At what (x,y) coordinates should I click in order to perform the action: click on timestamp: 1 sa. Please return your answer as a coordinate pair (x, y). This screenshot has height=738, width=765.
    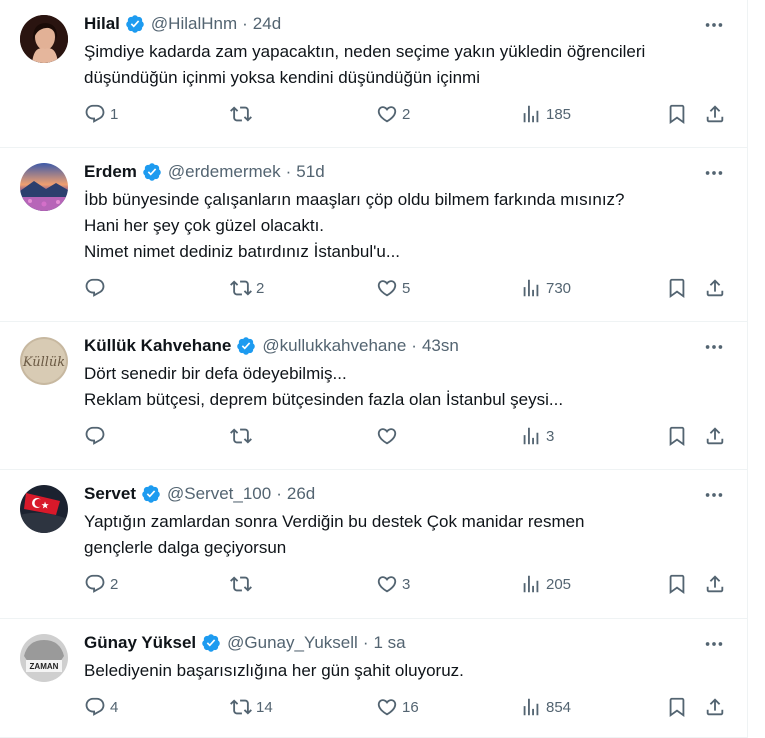
    Looking at the image, I should click on (389, 643).